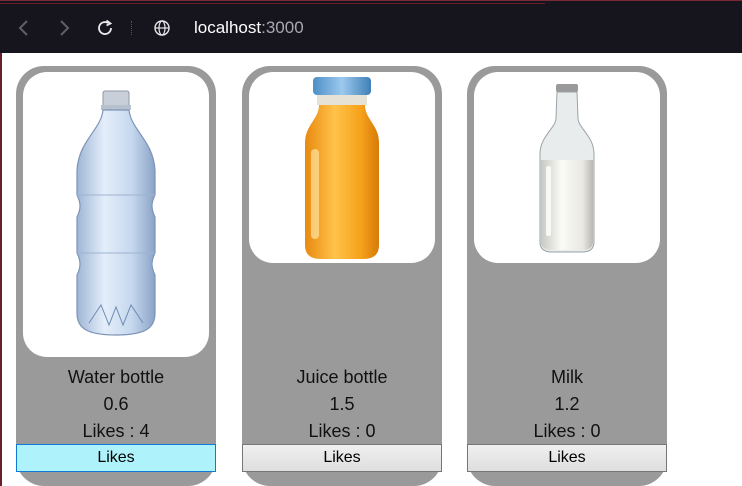 Image resolution: width=742 pixels, height=486 pixels. What do you see at coordinates (567, 167) in the screenshot?
I see `milk-bottle-image` at bounding box center [567, 167].